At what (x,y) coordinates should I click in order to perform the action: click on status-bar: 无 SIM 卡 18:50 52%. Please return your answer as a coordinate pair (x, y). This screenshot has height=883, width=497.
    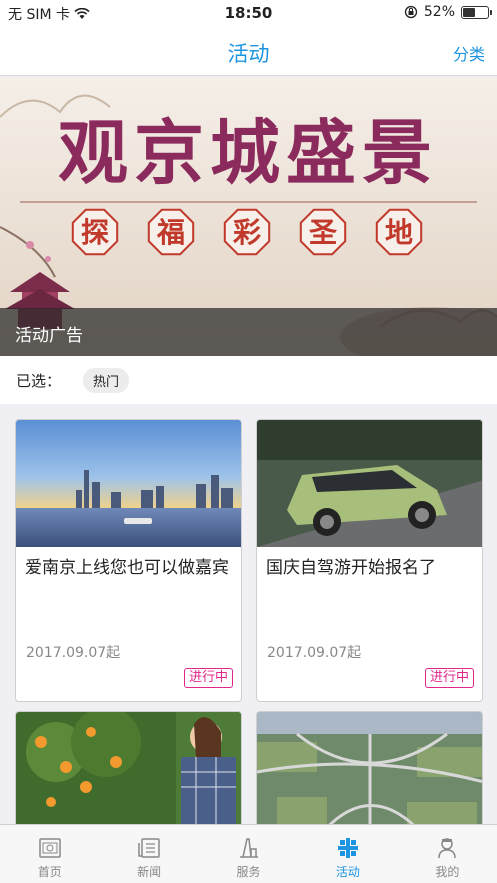
    Looking at the image, I should click on (248, 13).